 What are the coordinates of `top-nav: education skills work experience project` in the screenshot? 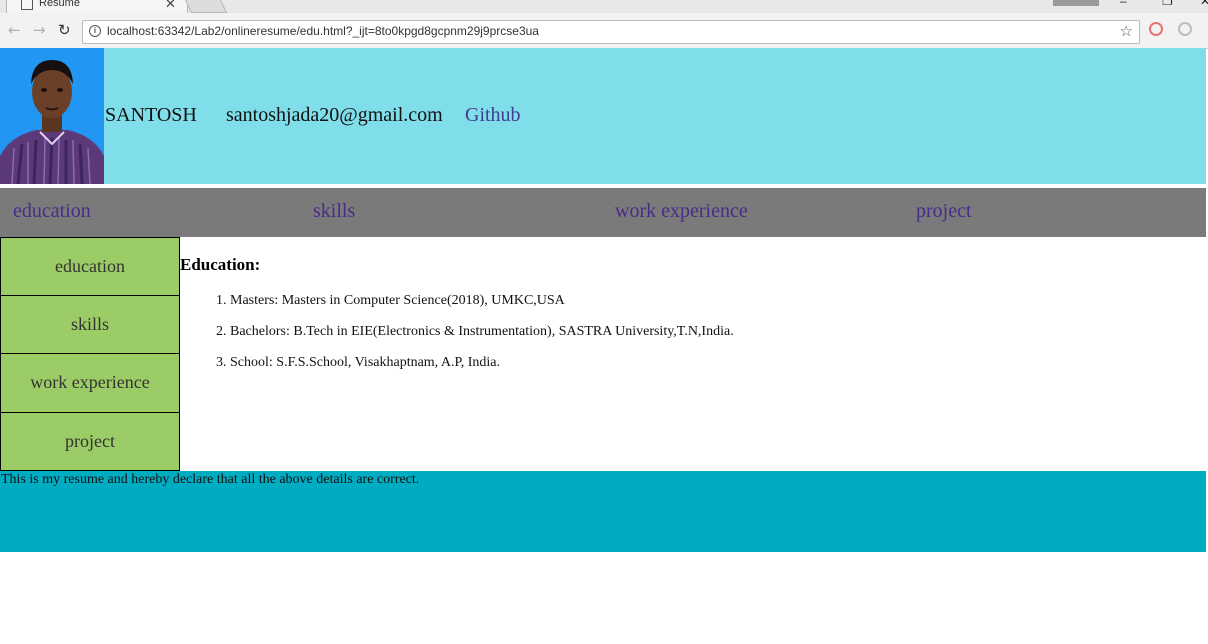 It's located at (603, 212).